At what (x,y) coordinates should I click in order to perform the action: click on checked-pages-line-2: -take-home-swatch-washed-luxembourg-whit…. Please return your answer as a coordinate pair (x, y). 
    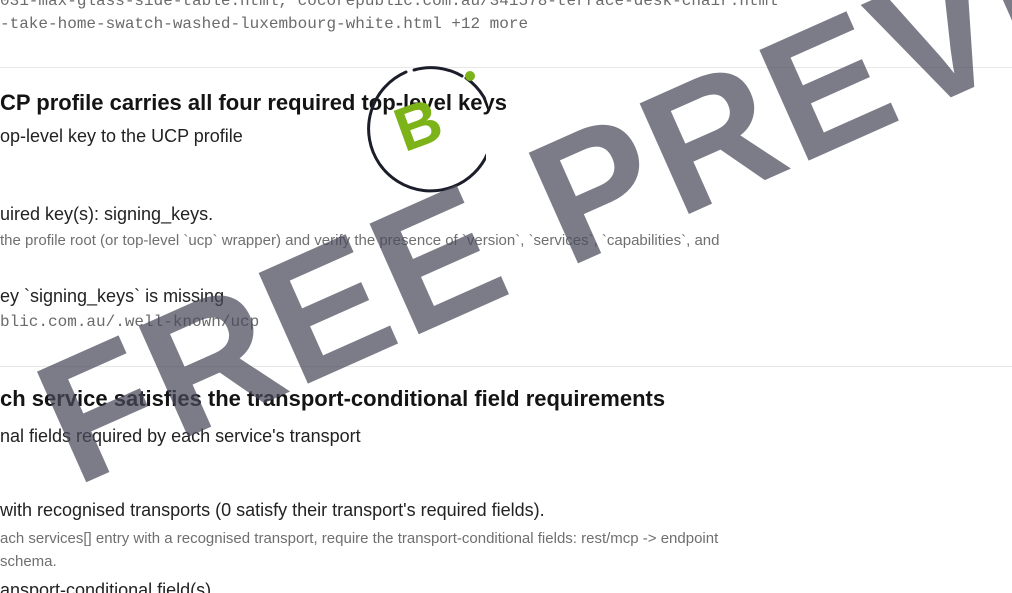
    Looking at the image, I should click on (264, 24).